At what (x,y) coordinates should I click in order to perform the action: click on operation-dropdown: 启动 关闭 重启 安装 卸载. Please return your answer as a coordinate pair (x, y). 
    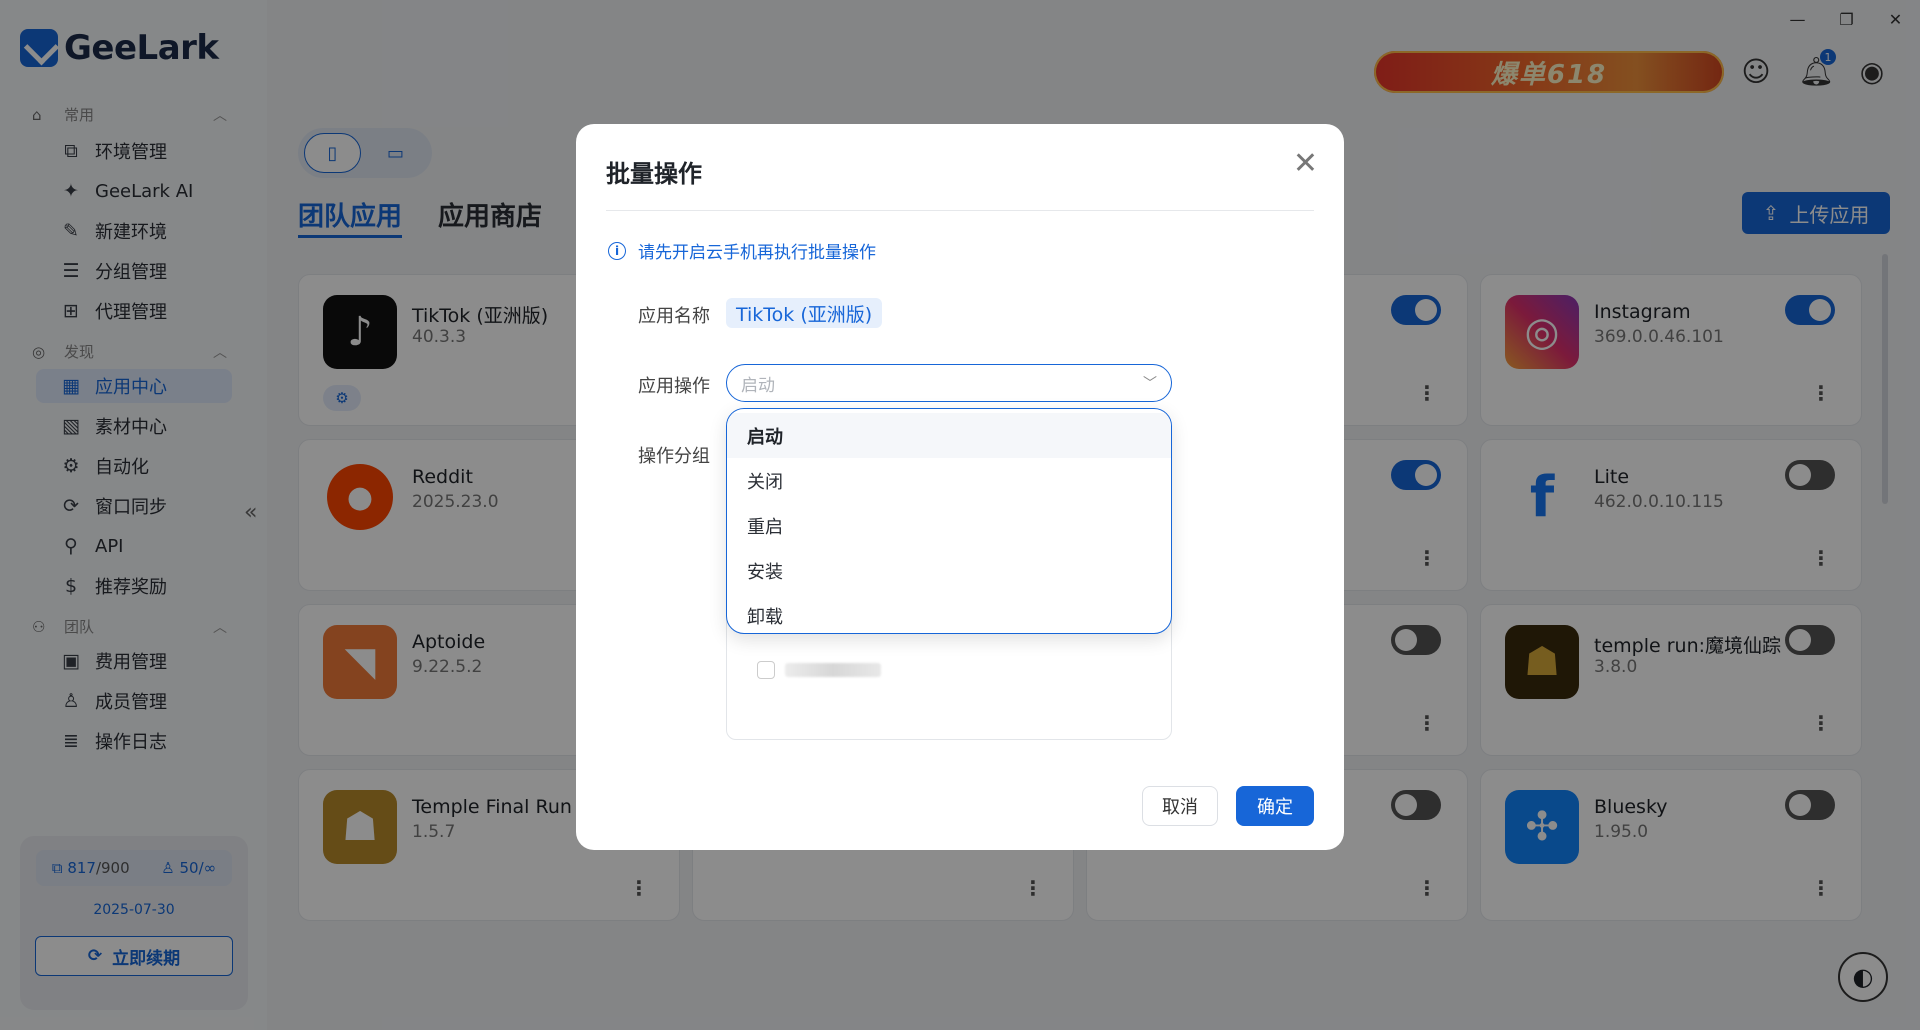
    Looking at the image, I should click on (949, 521).